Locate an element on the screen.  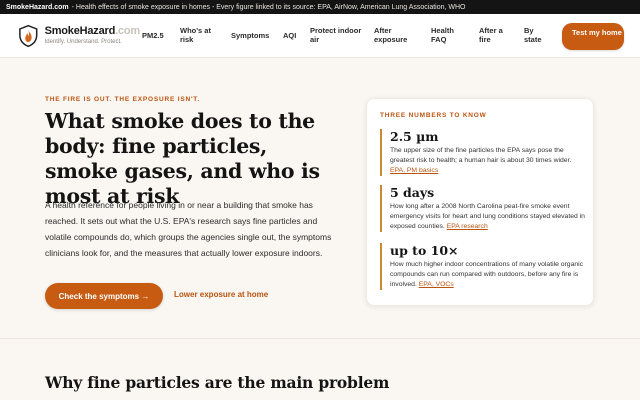
nav-item-symptoms: Symptoms is located at coordinates (250, 35).